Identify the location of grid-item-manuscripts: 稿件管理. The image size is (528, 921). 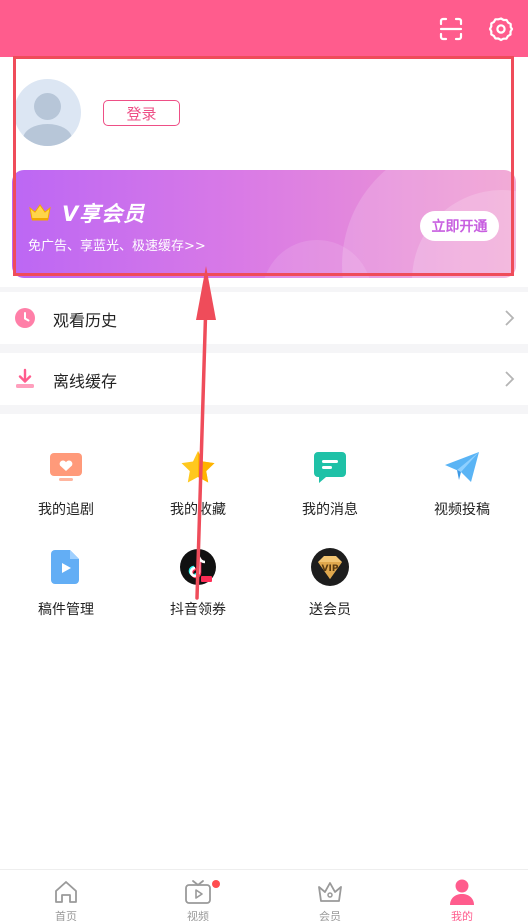
(66, 587).